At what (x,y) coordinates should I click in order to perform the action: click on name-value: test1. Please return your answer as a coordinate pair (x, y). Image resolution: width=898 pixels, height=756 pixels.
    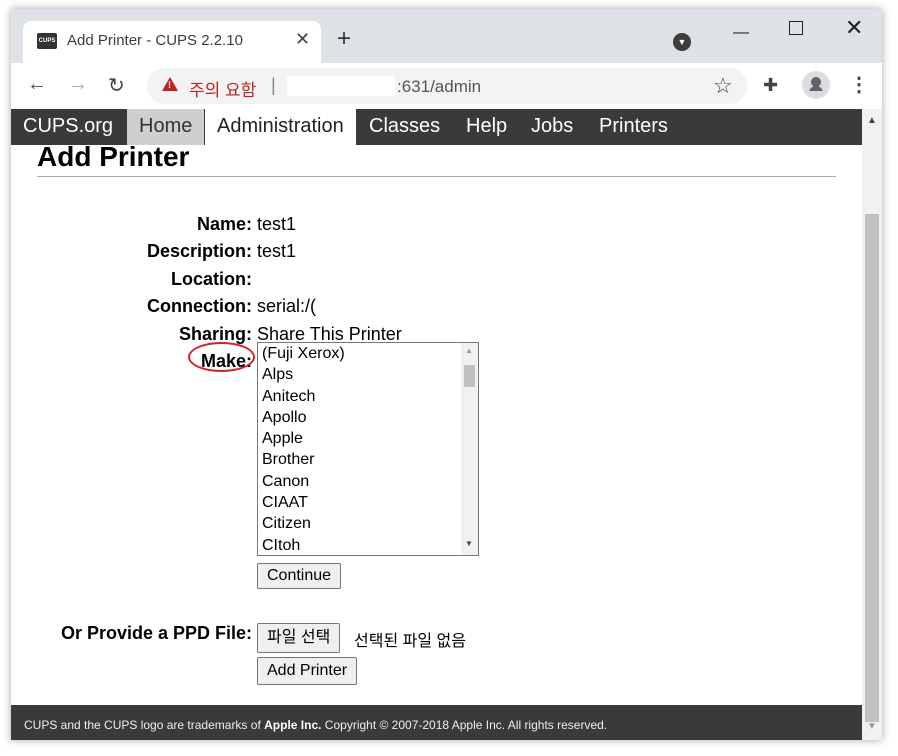
    Looking at the image, I should click on (277, 224).